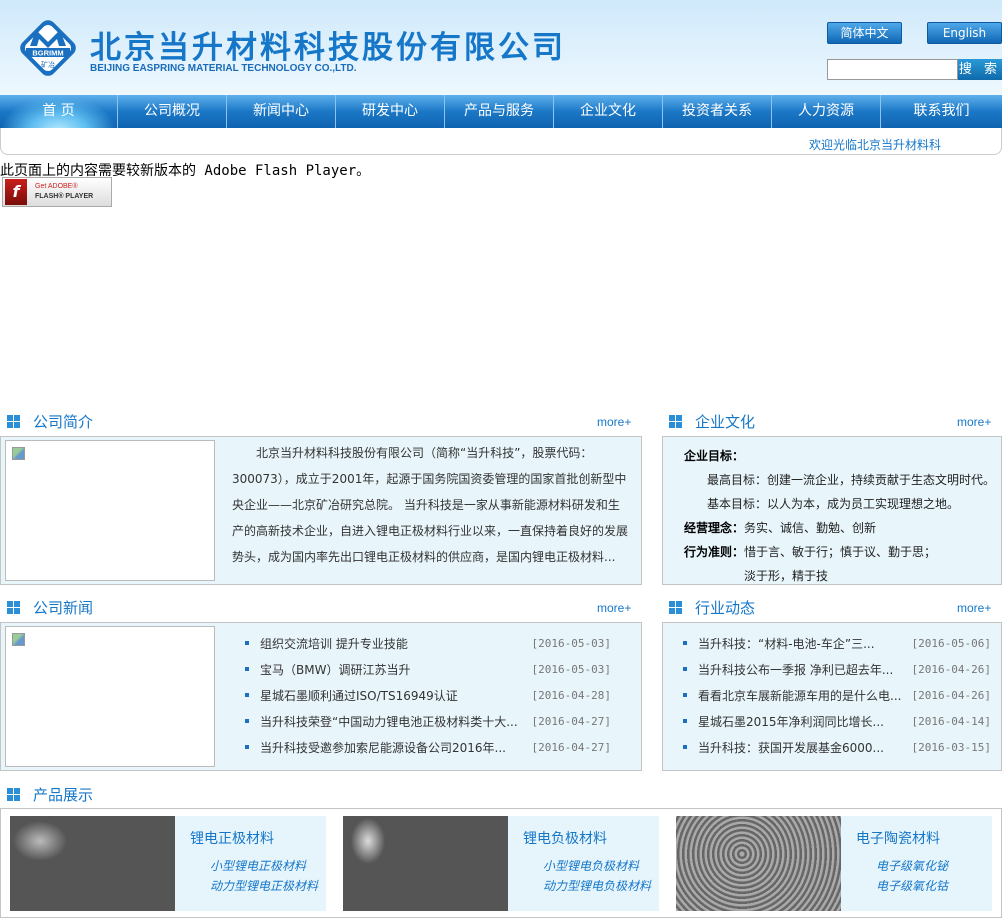  I want to click on nav-culture: 企业文化, so click(608, 111).